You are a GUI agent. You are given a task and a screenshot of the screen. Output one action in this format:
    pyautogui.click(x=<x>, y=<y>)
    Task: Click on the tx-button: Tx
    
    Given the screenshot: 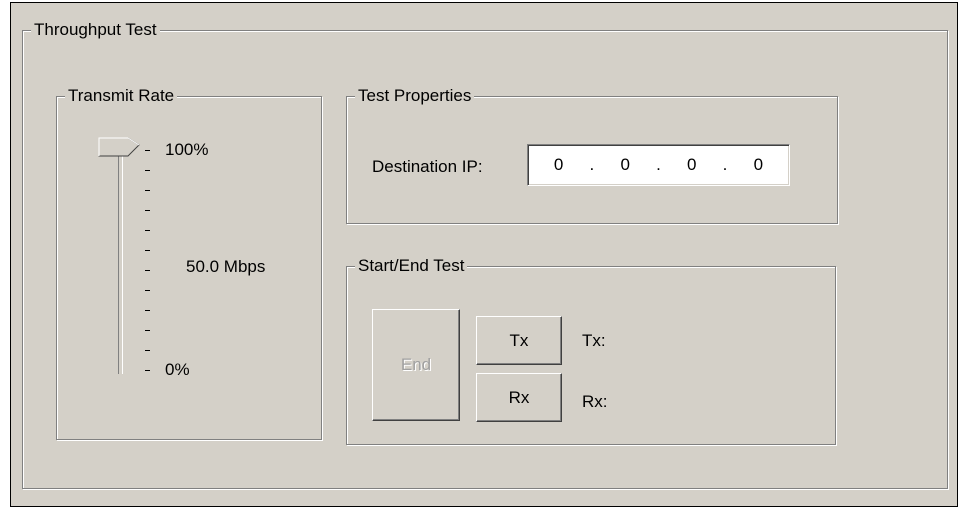 What is the action you would take?
    pyautogui.click(x=519, y=340)
    